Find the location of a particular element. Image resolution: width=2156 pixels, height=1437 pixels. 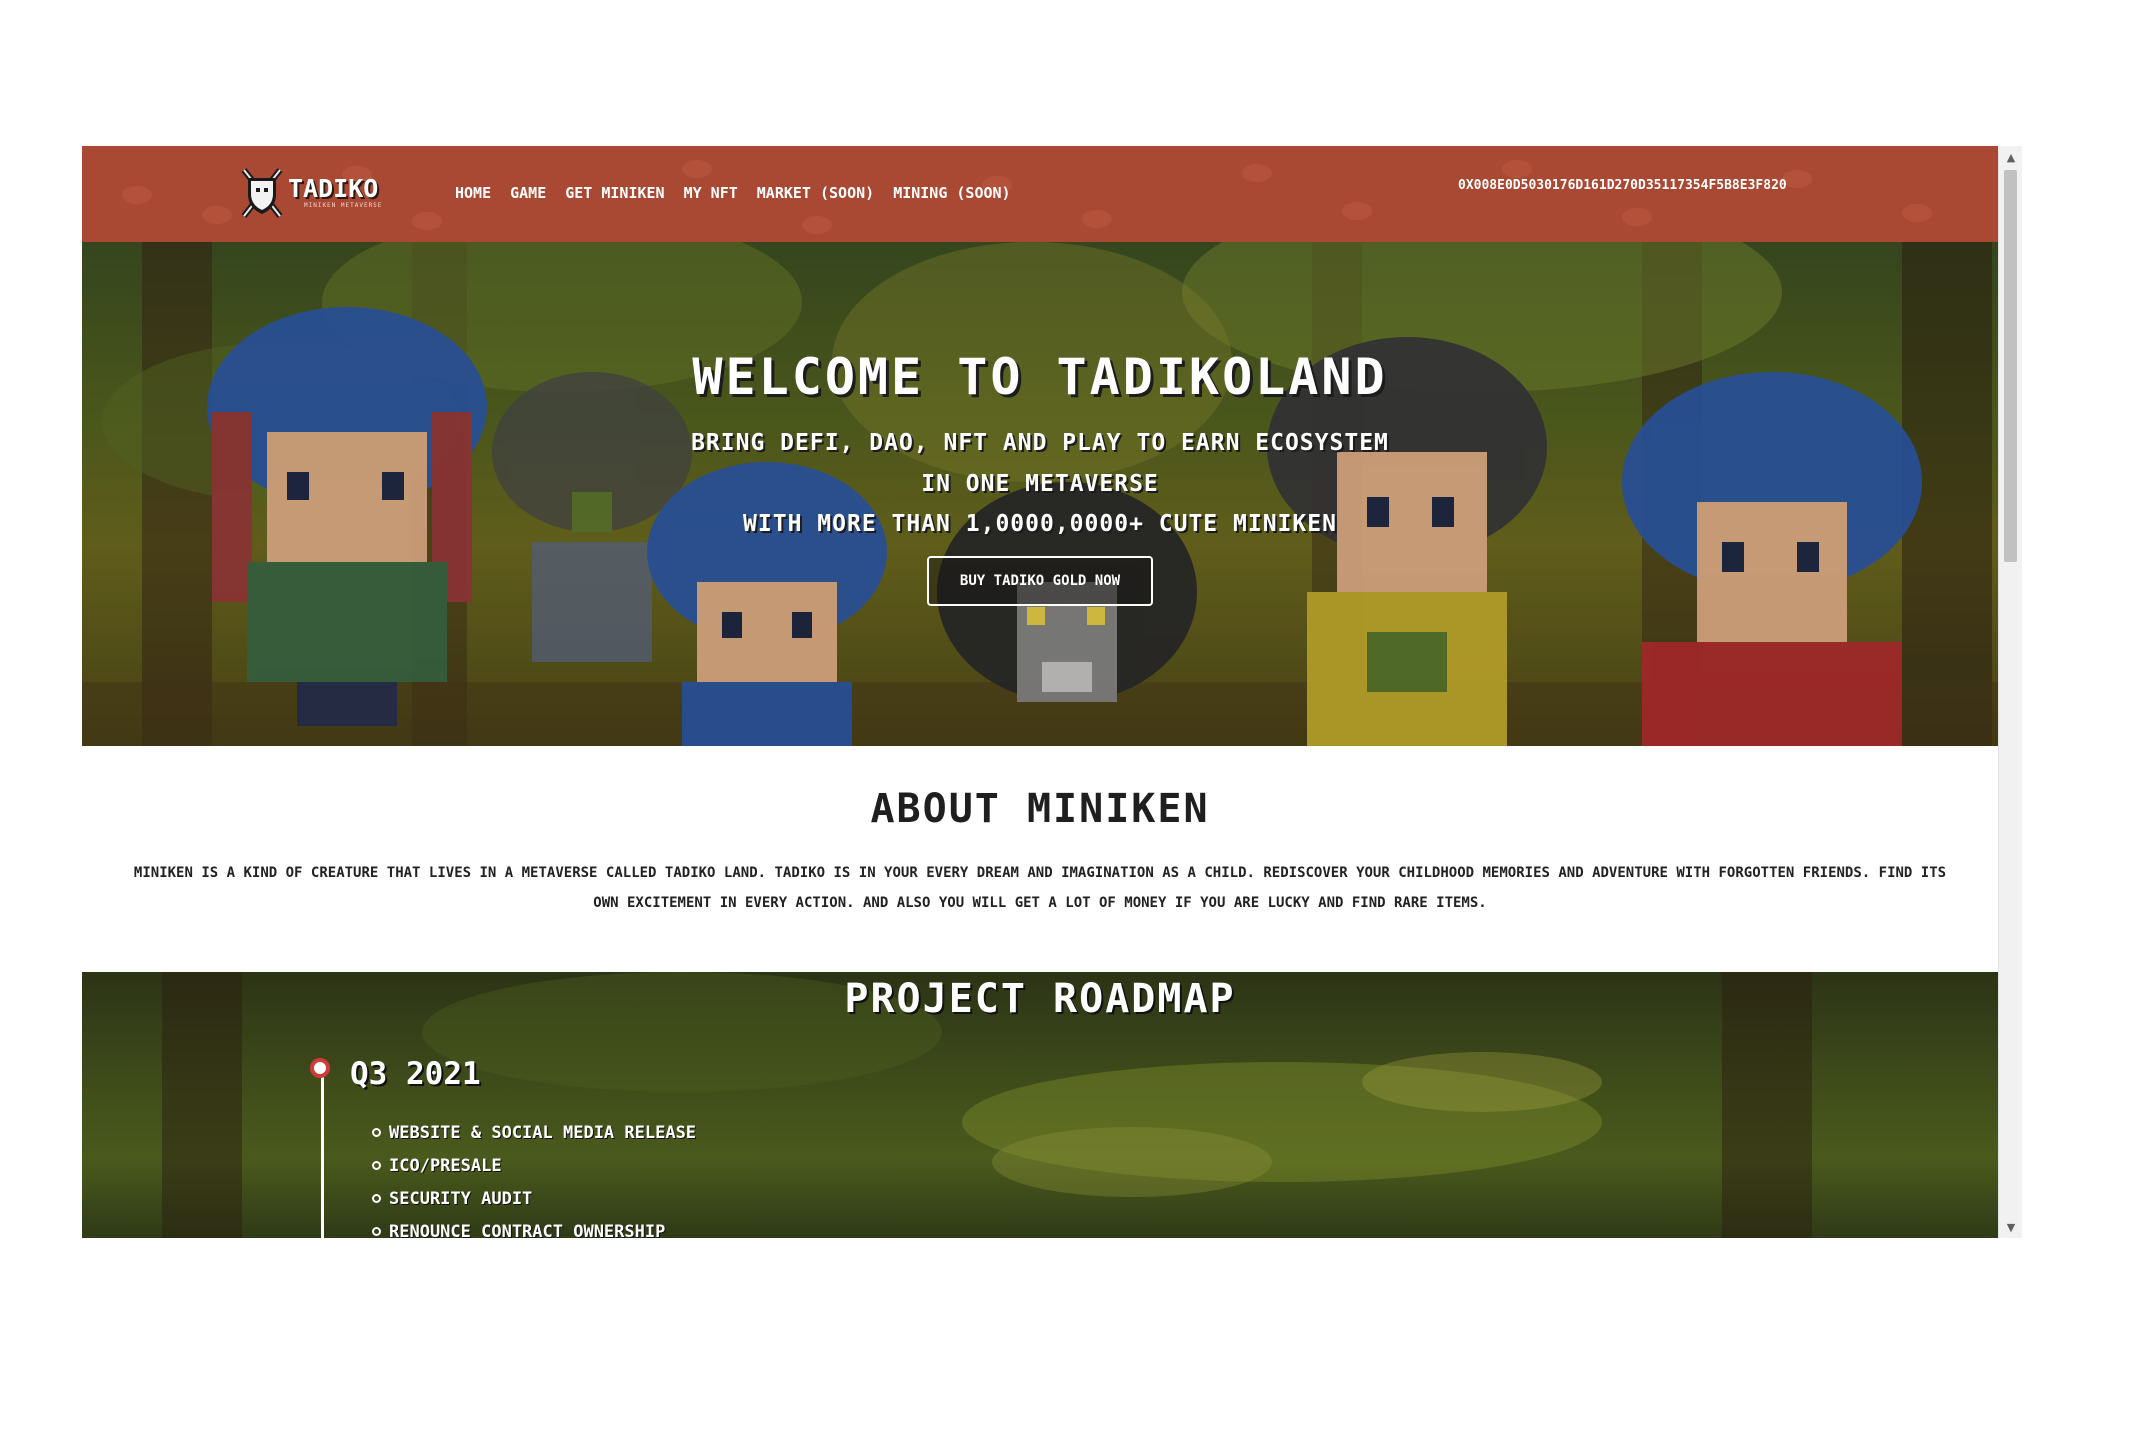

nav-link-home: HOME is located at coordinates (473, 193).